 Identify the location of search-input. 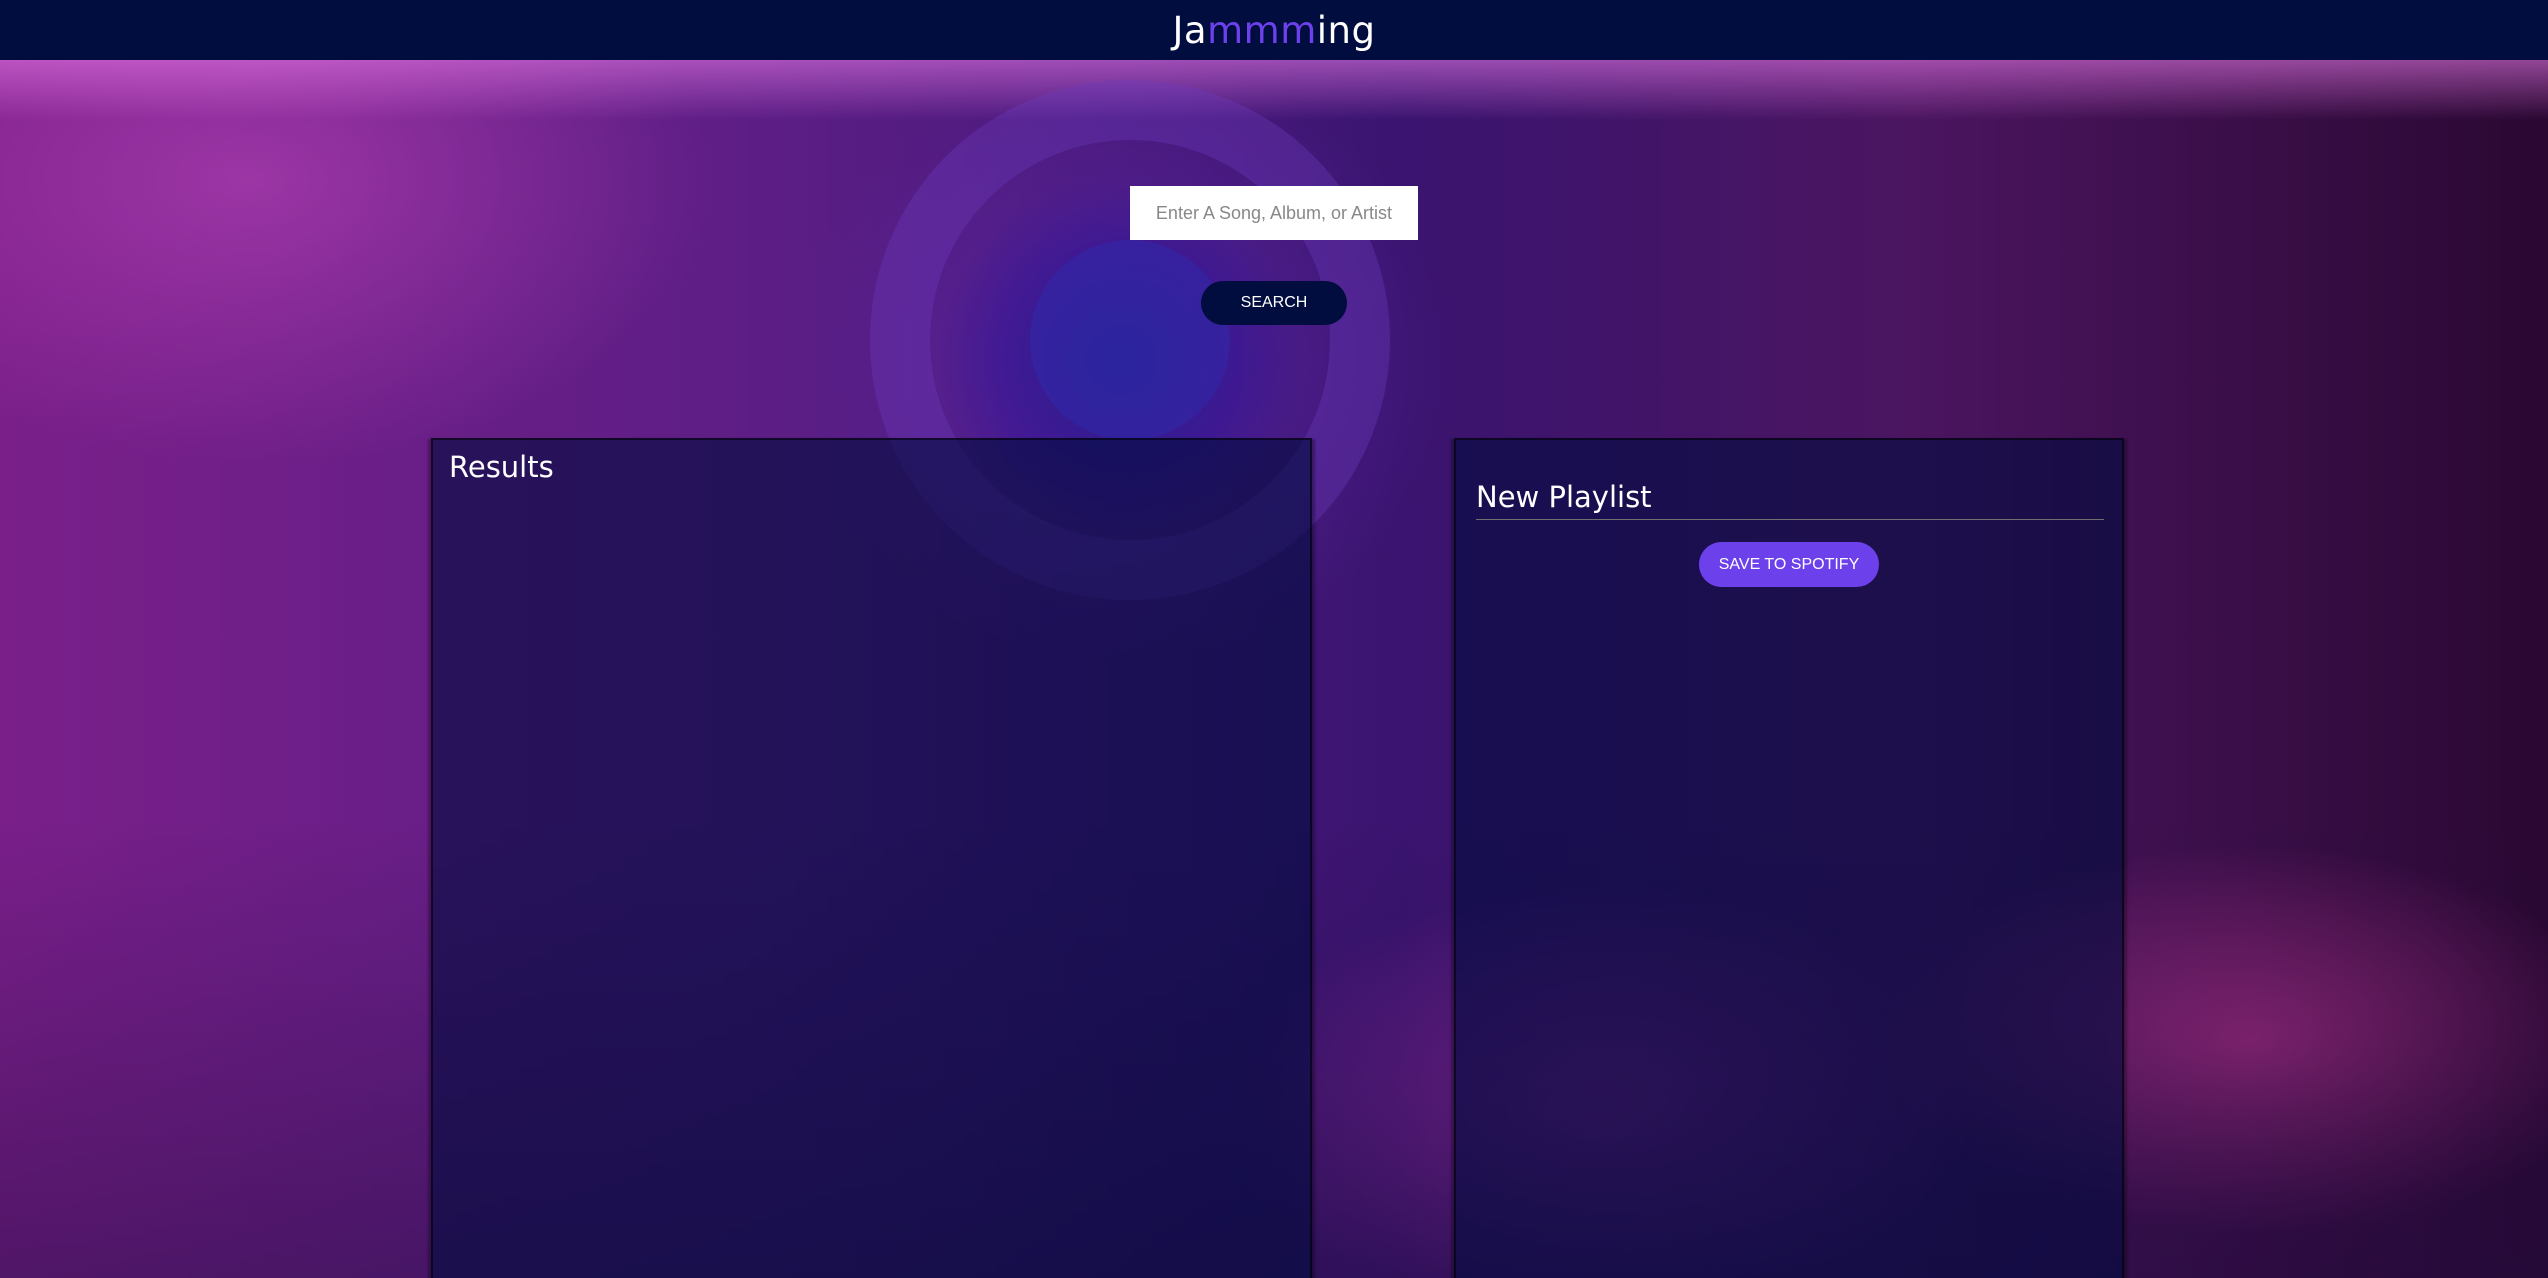
(1274, 213).